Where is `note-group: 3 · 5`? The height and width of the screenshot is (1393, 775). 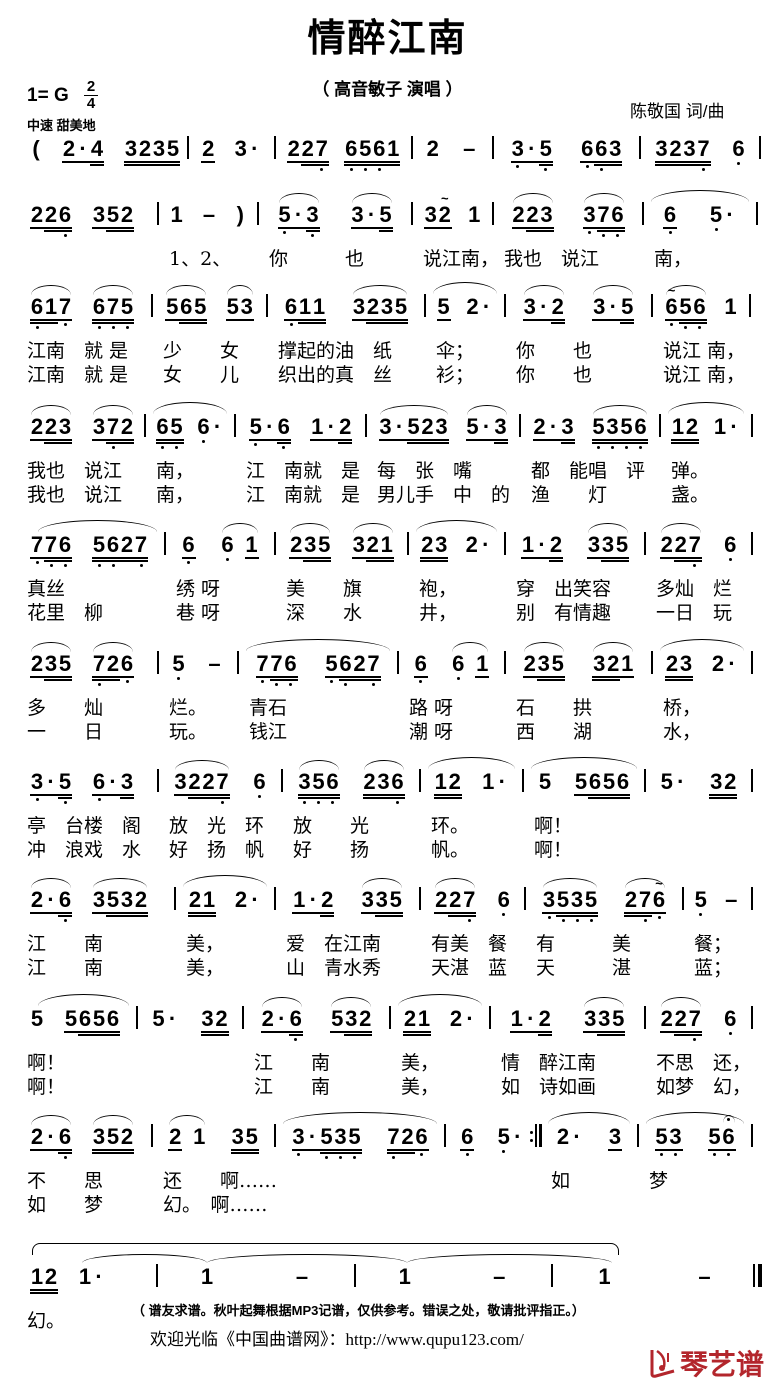
note-group: 3 · 5 is located at coordinates (531, 154).